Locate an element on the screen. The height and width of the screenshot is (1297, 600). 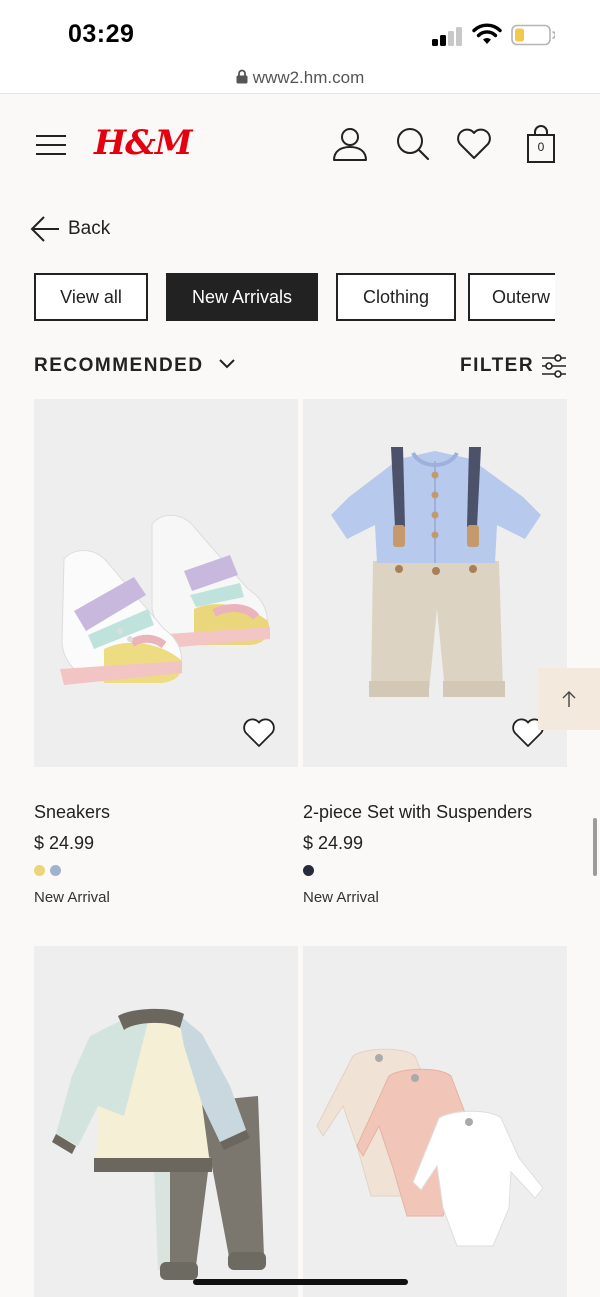
home-indicator is located at coordinates (300, 1282).